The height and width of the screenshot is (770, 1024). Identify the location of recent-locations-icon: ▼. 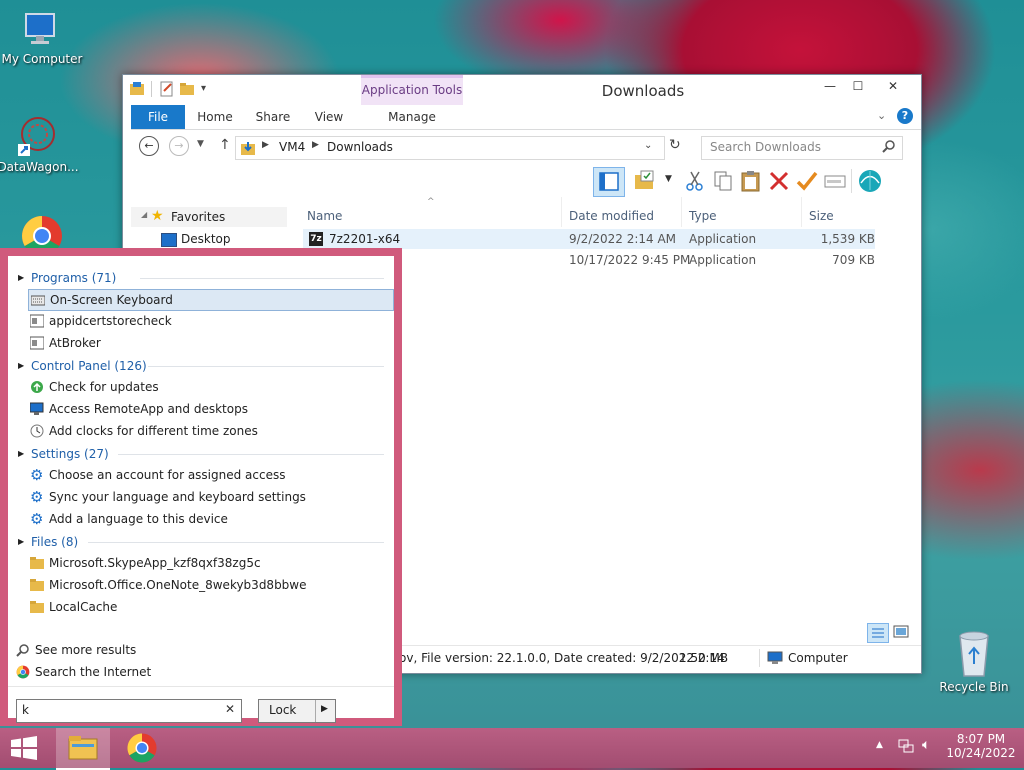
(200, 144).